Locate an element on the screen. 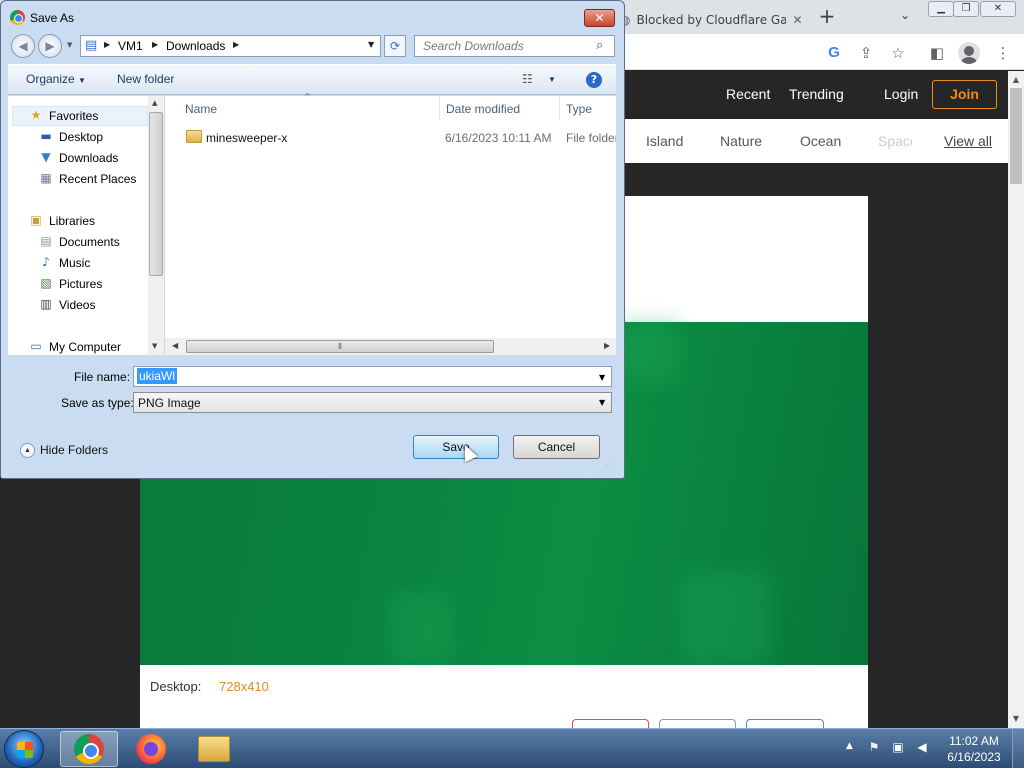  firefox-icon is located at coordinates (151, 749).